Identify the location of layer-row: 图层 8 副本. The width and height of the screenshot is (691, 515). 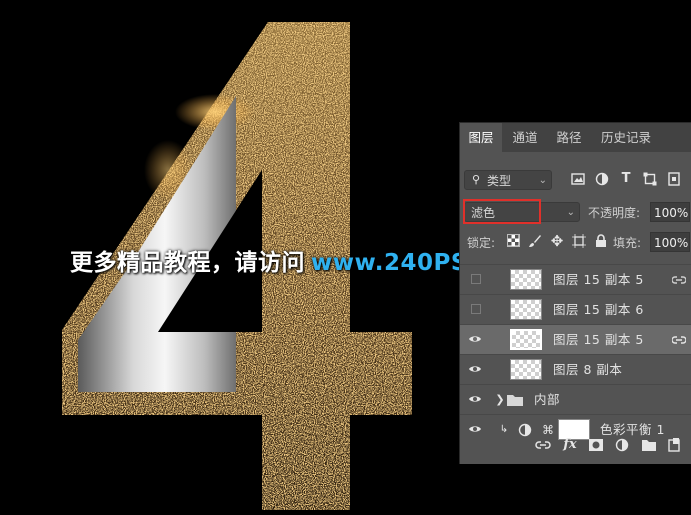
(575, 369).